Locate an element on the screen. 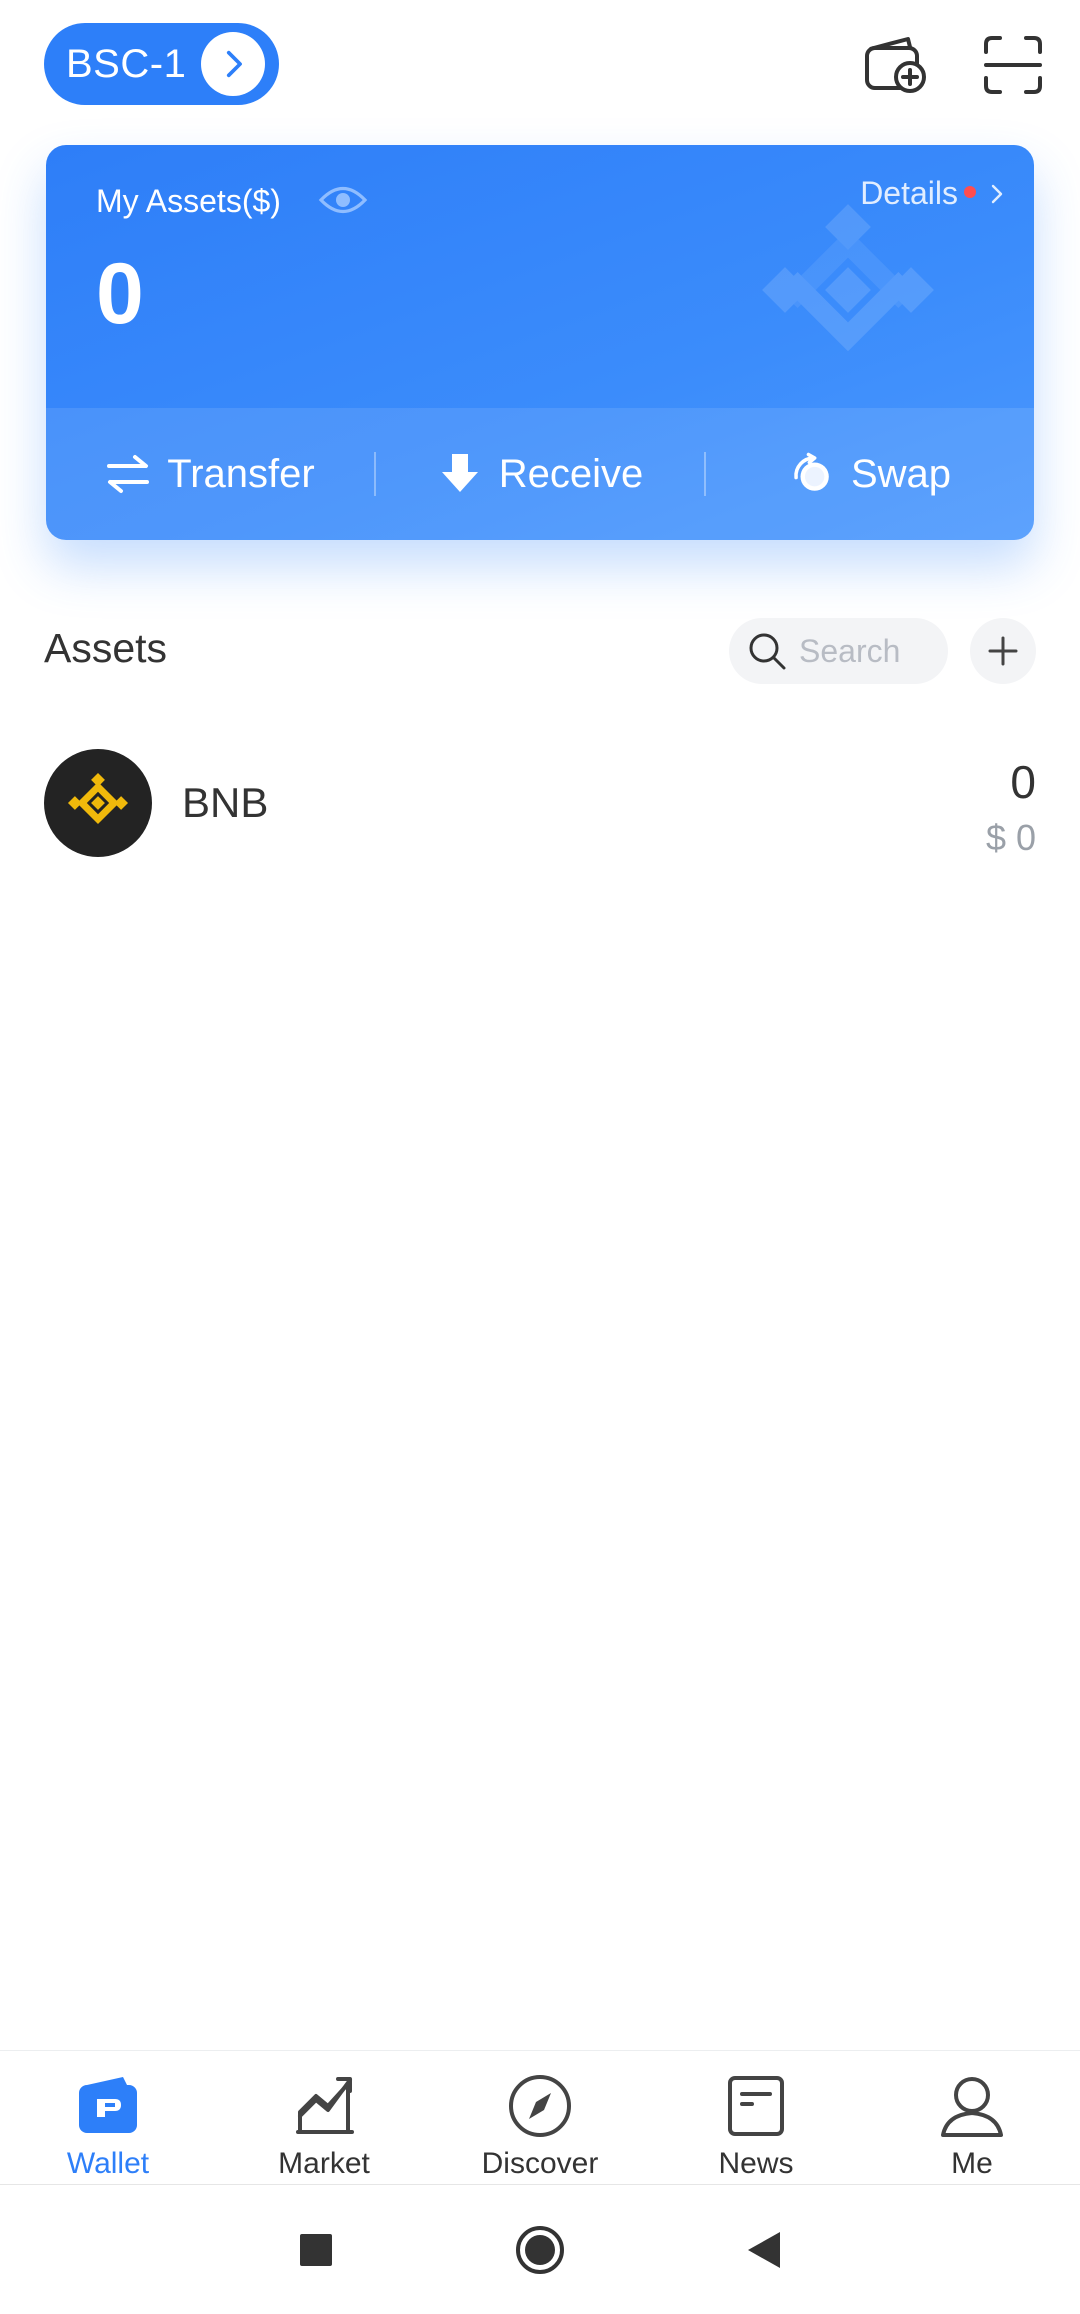  add-token-button is located at coordinates (1003, 651).